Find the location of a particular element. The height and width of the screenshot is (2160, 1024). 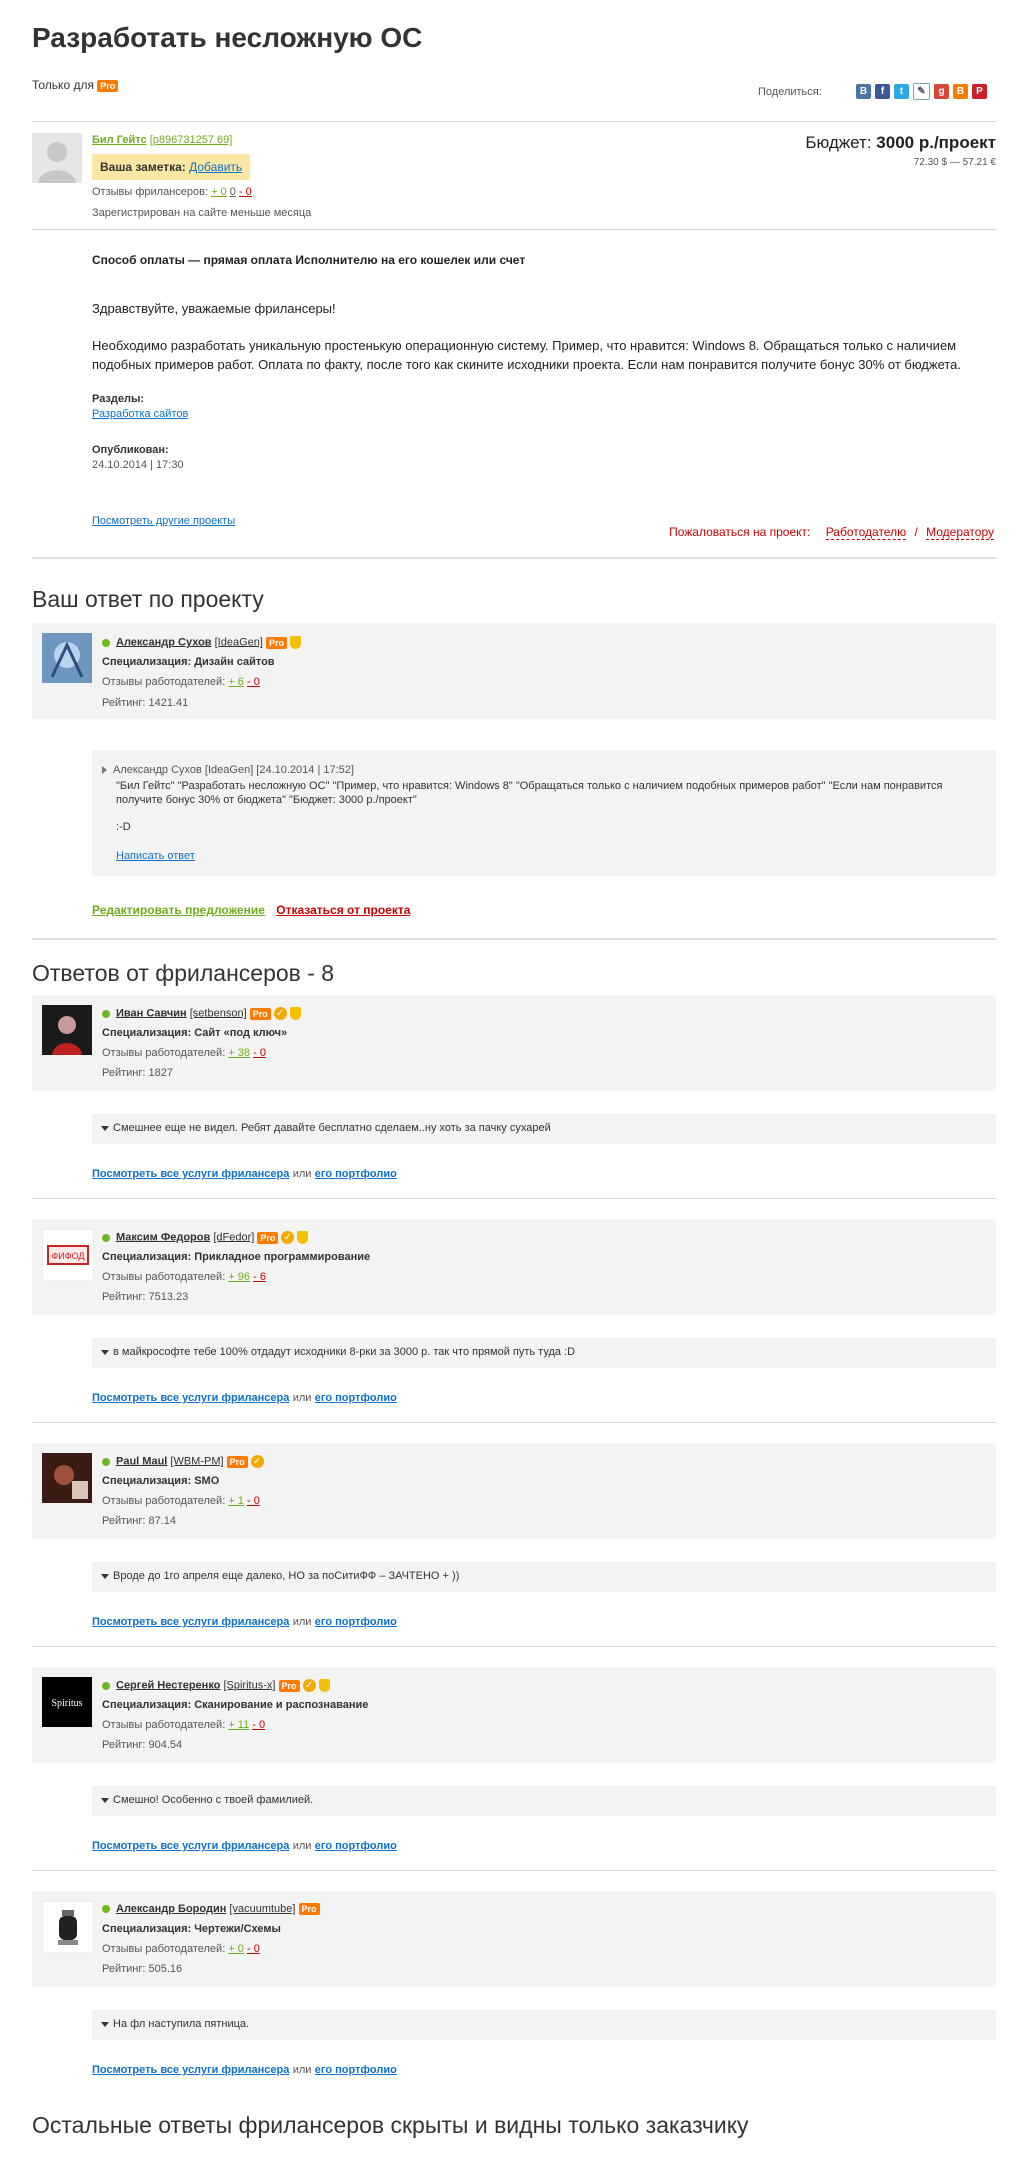

client-reviews-zero: 0 is located at coordinates (233, 192).